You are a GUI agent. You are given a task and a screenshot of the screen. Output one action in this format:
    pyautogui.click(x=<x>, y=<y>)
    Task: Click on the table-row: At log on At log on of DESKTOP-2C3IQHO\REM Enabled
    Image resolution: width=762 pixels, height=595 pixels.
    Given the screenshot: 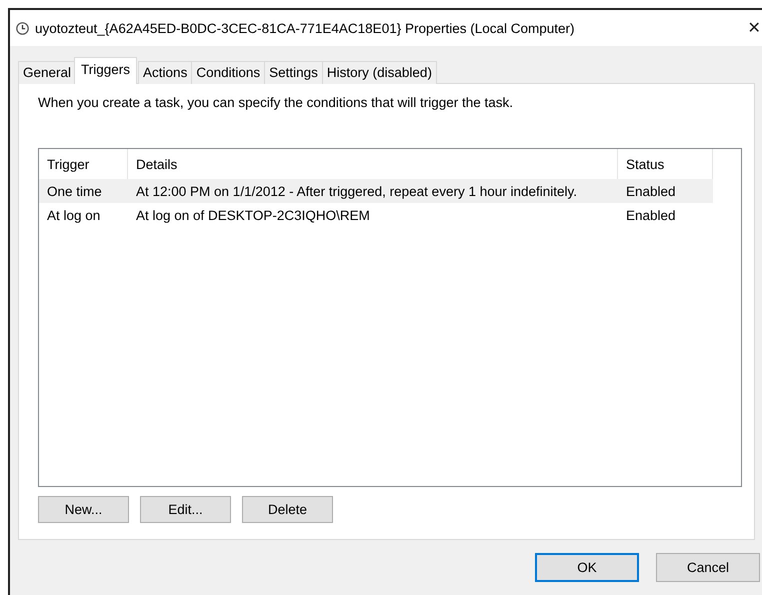 What is the action you would take?
    pyautogui.click(x=376, y=215)
    